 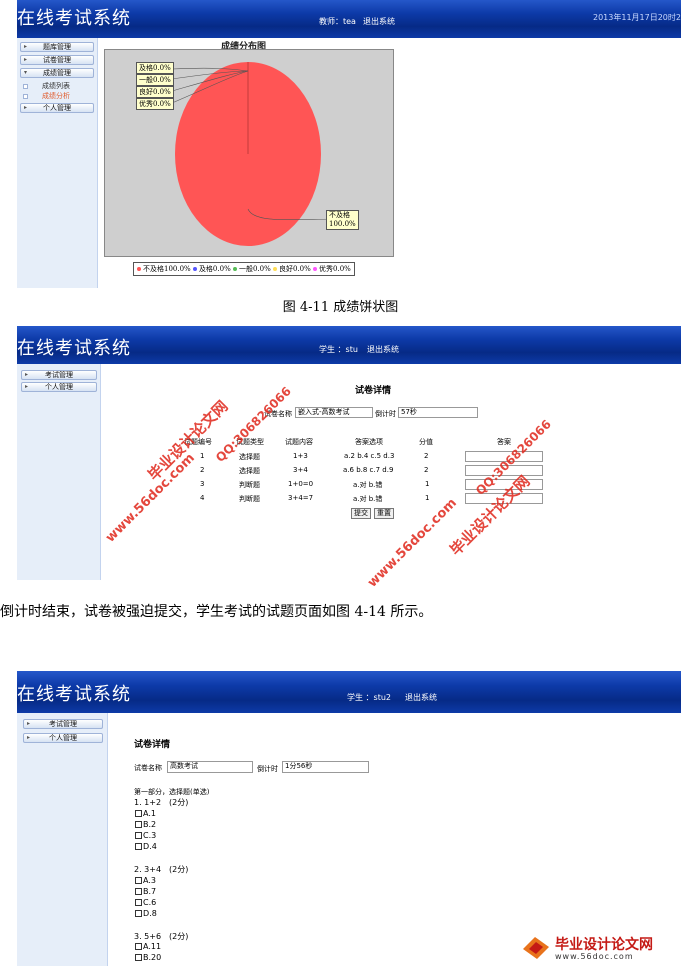 I want to click on legend-entry-pass: 及格0.0%, so click(x=214, y=269).